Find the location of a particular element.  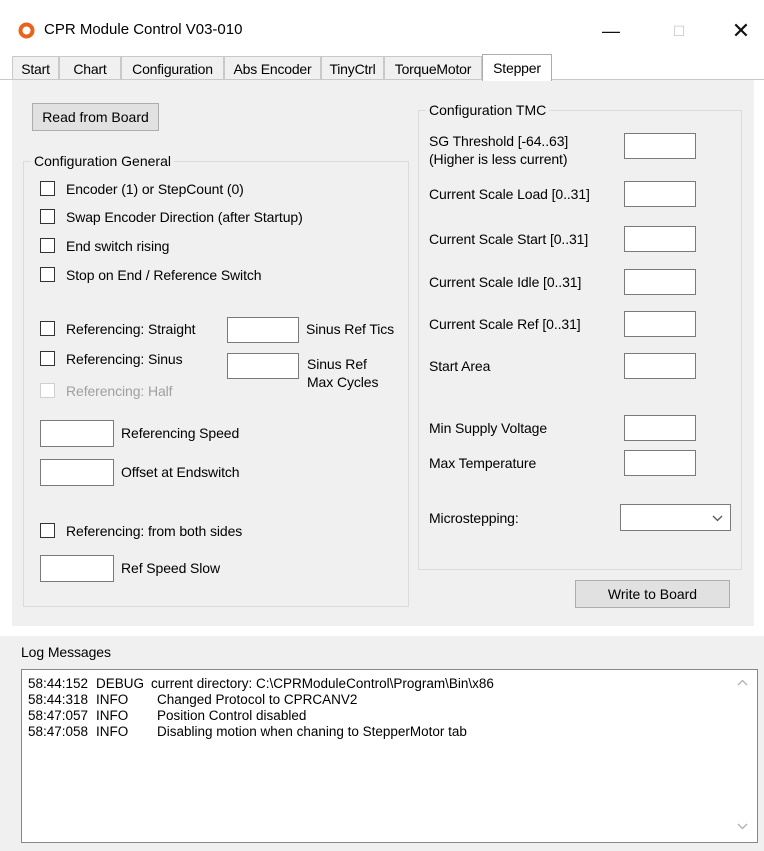

referencing-sinus-label: Referencing: Sinus is located at coordinates (124, 359).